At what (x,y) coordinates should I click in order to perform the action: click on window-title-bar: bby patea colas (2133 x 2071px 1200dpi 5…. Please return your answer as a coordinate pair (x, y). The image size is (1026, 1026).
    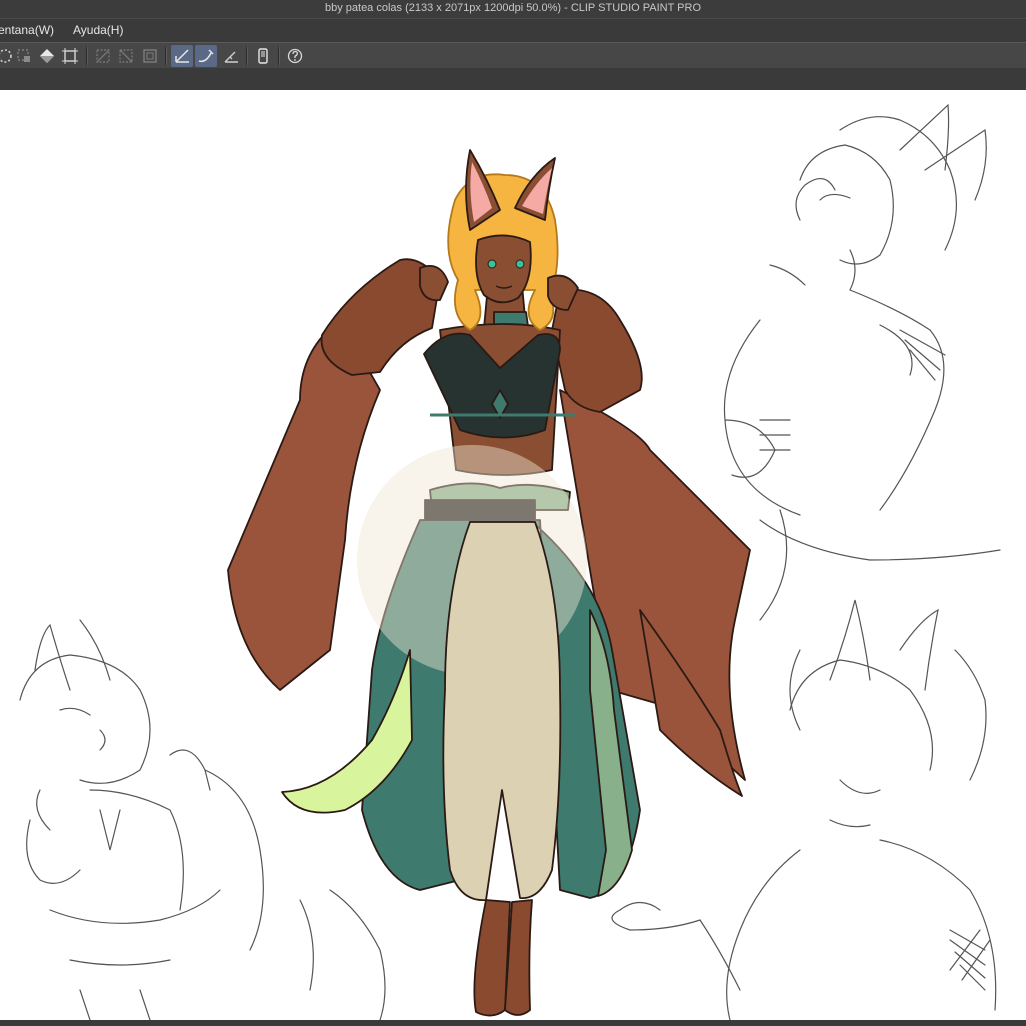
    Looking at the image, I should click on (513, 9).